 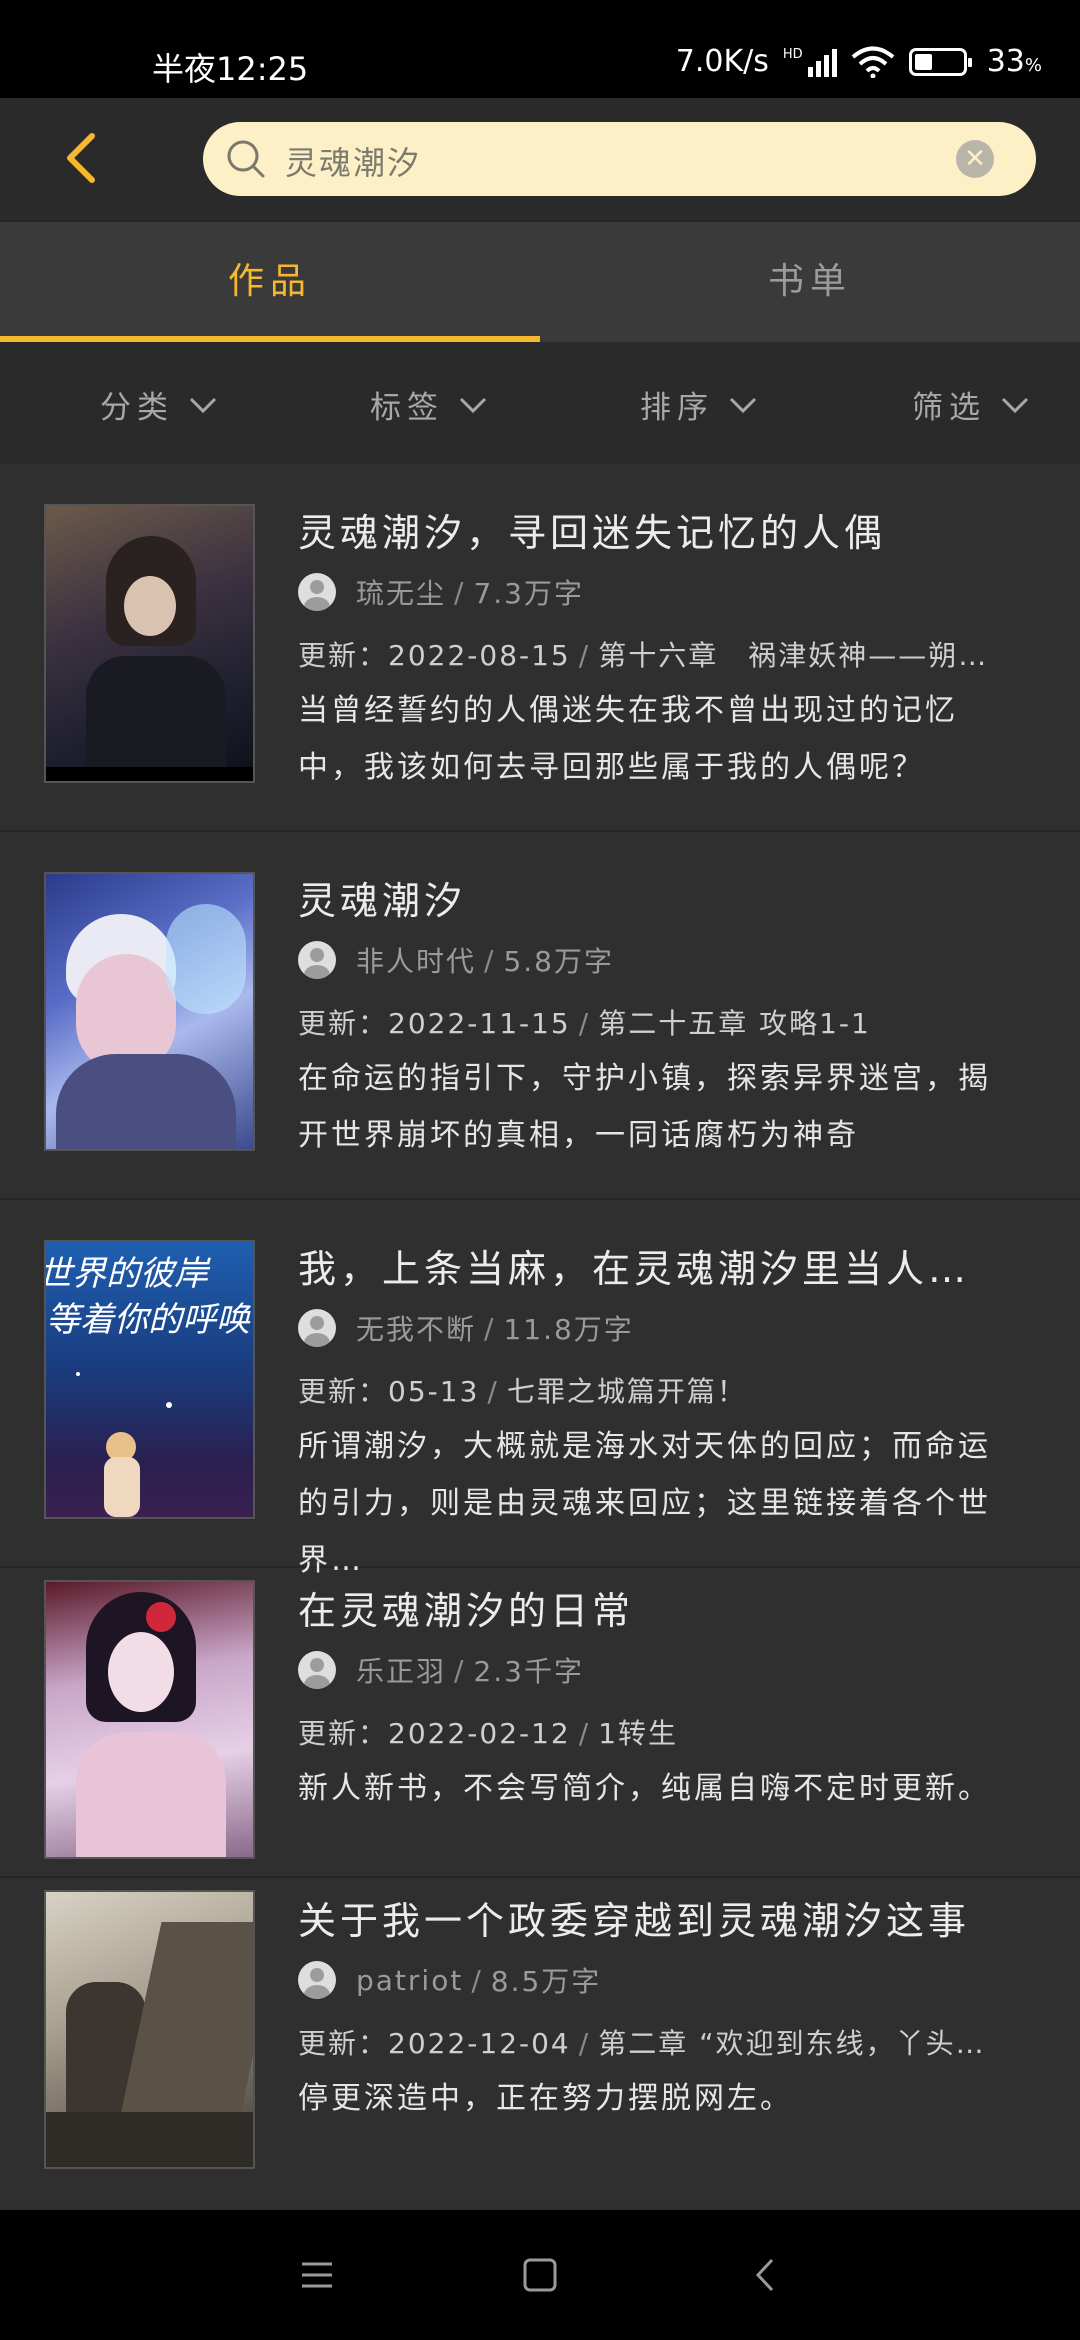 I want to click on filter-category: 分类, so click(x=159, y=404).